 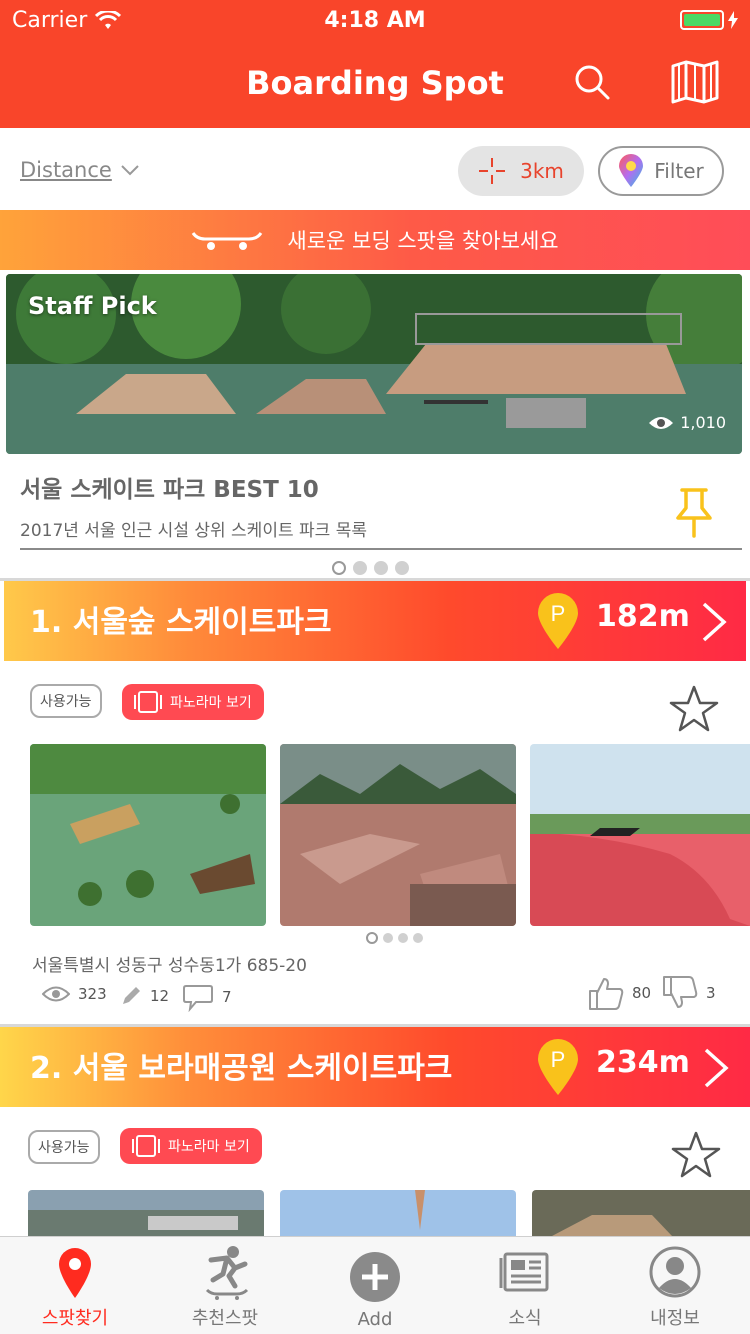 What do you see at coordinates (703, 422) in the screenshot?
I see `views-count: 1,010` at bounding box center [703, 422].